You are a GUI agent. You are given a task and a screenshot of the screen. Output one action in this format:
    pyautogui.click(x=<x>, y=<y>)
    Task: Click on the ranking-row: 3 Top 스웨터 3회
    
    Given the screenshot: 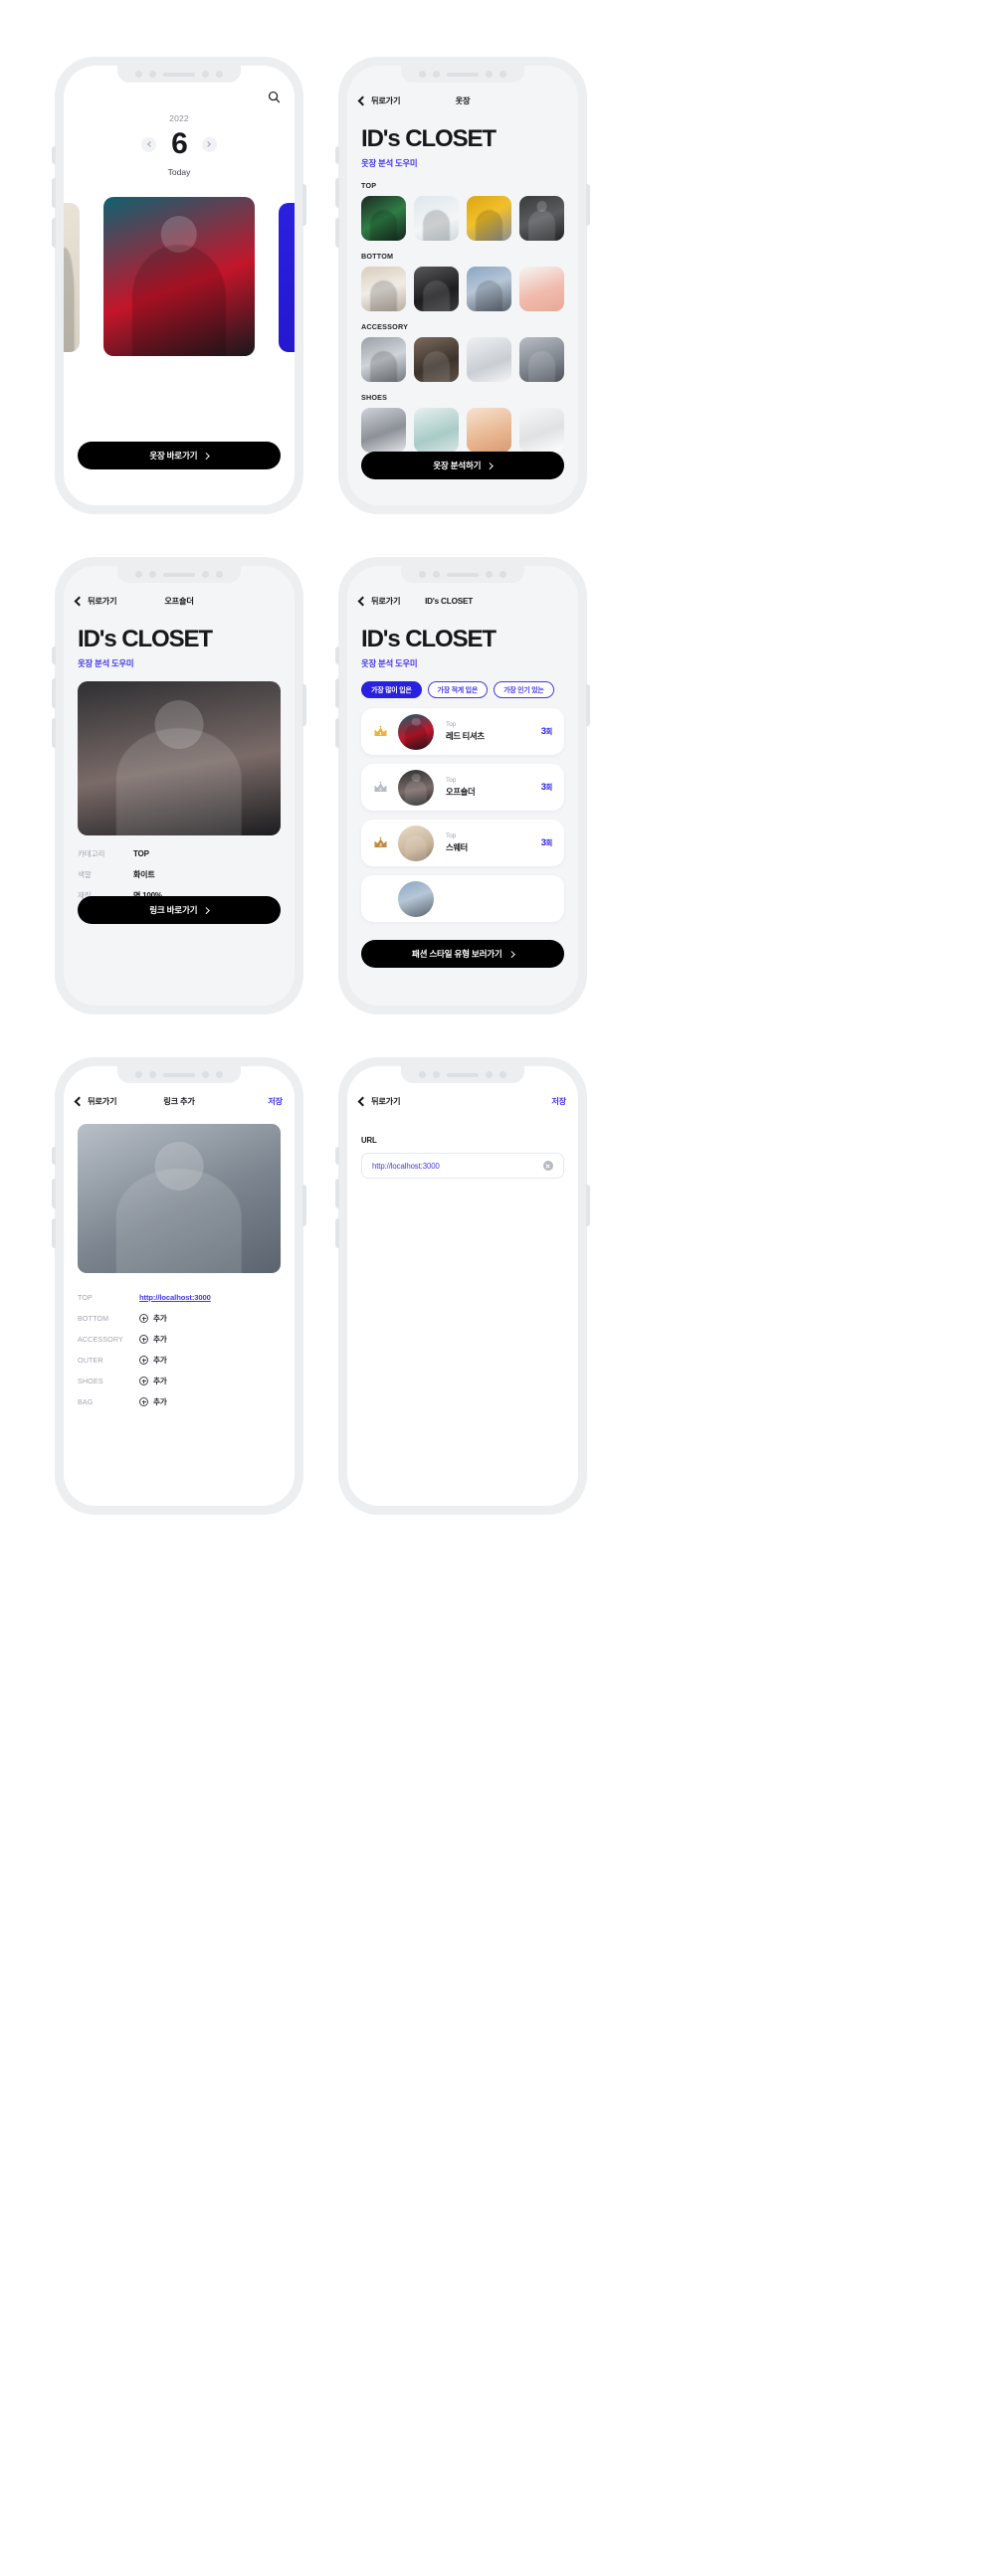 What is the action you would take?
    pyautogui.click(x=462, y=843)
    